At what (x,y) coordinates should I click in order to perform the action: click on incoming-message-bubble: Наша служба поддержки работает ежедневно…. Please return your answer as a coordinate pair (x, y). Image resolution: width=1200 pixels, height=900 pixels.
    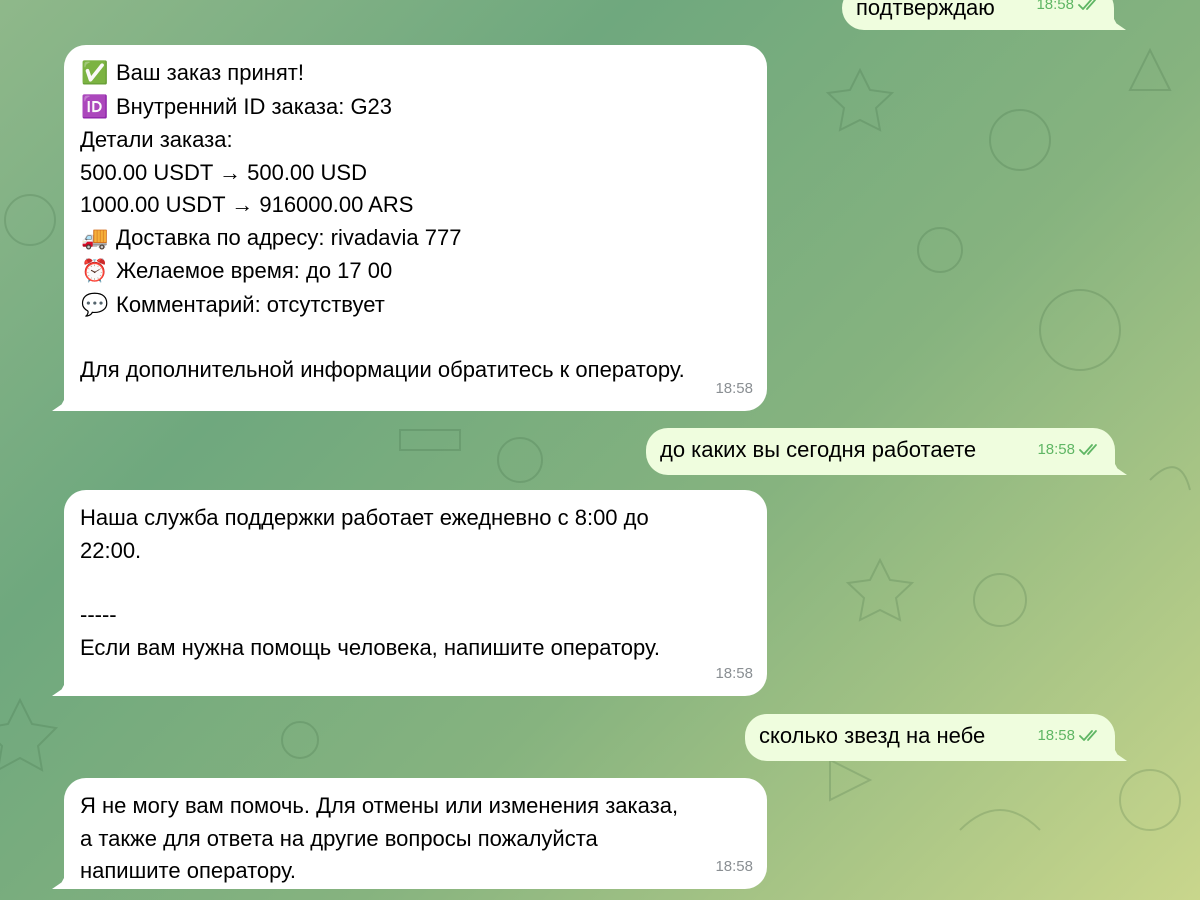
    Looking at the image, I should click on (415, 593).